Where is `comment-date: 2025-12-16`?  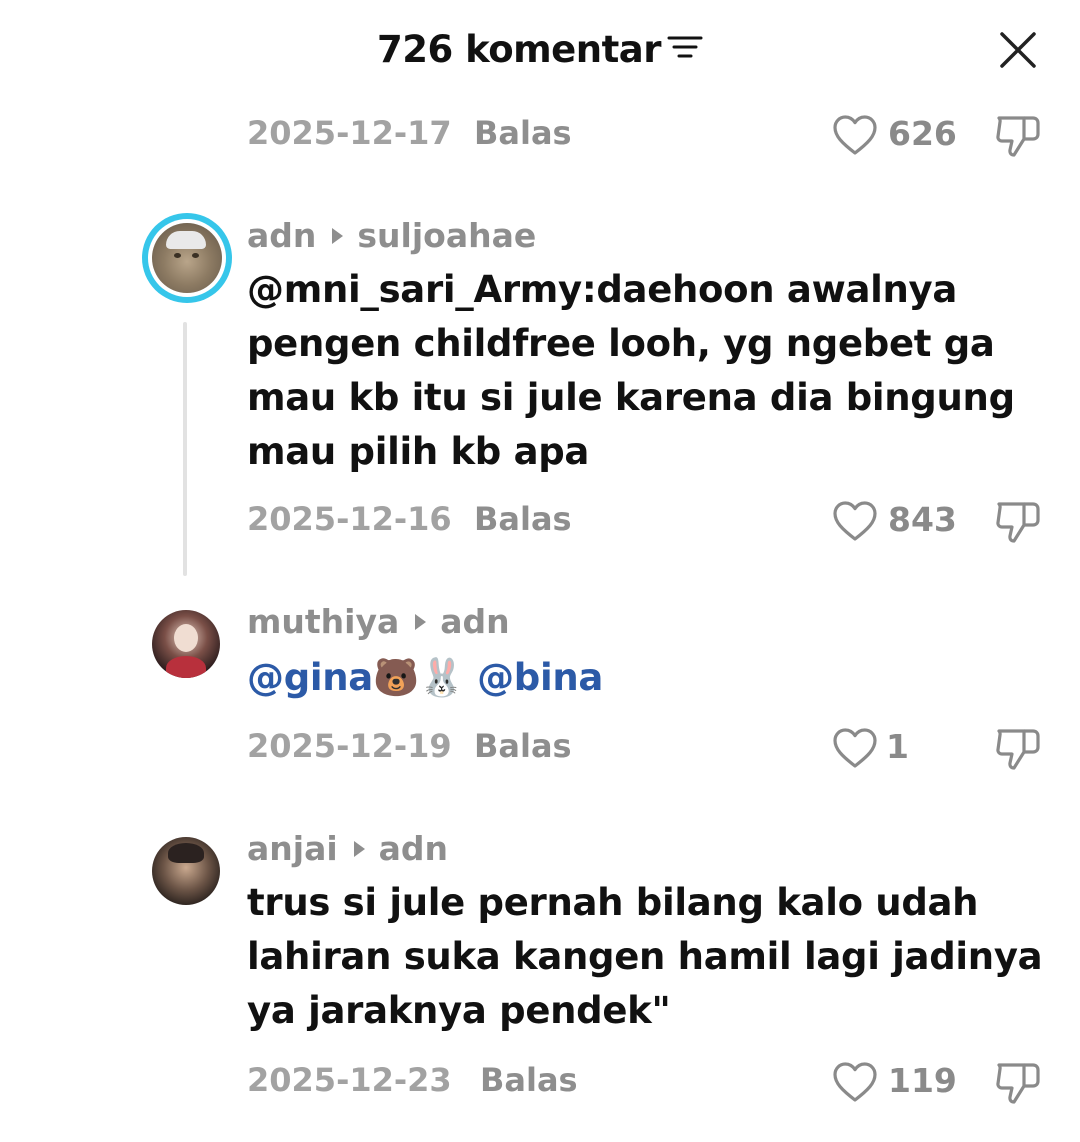
comment-date: 2025-12-16 is located at coordinates (349, 519).